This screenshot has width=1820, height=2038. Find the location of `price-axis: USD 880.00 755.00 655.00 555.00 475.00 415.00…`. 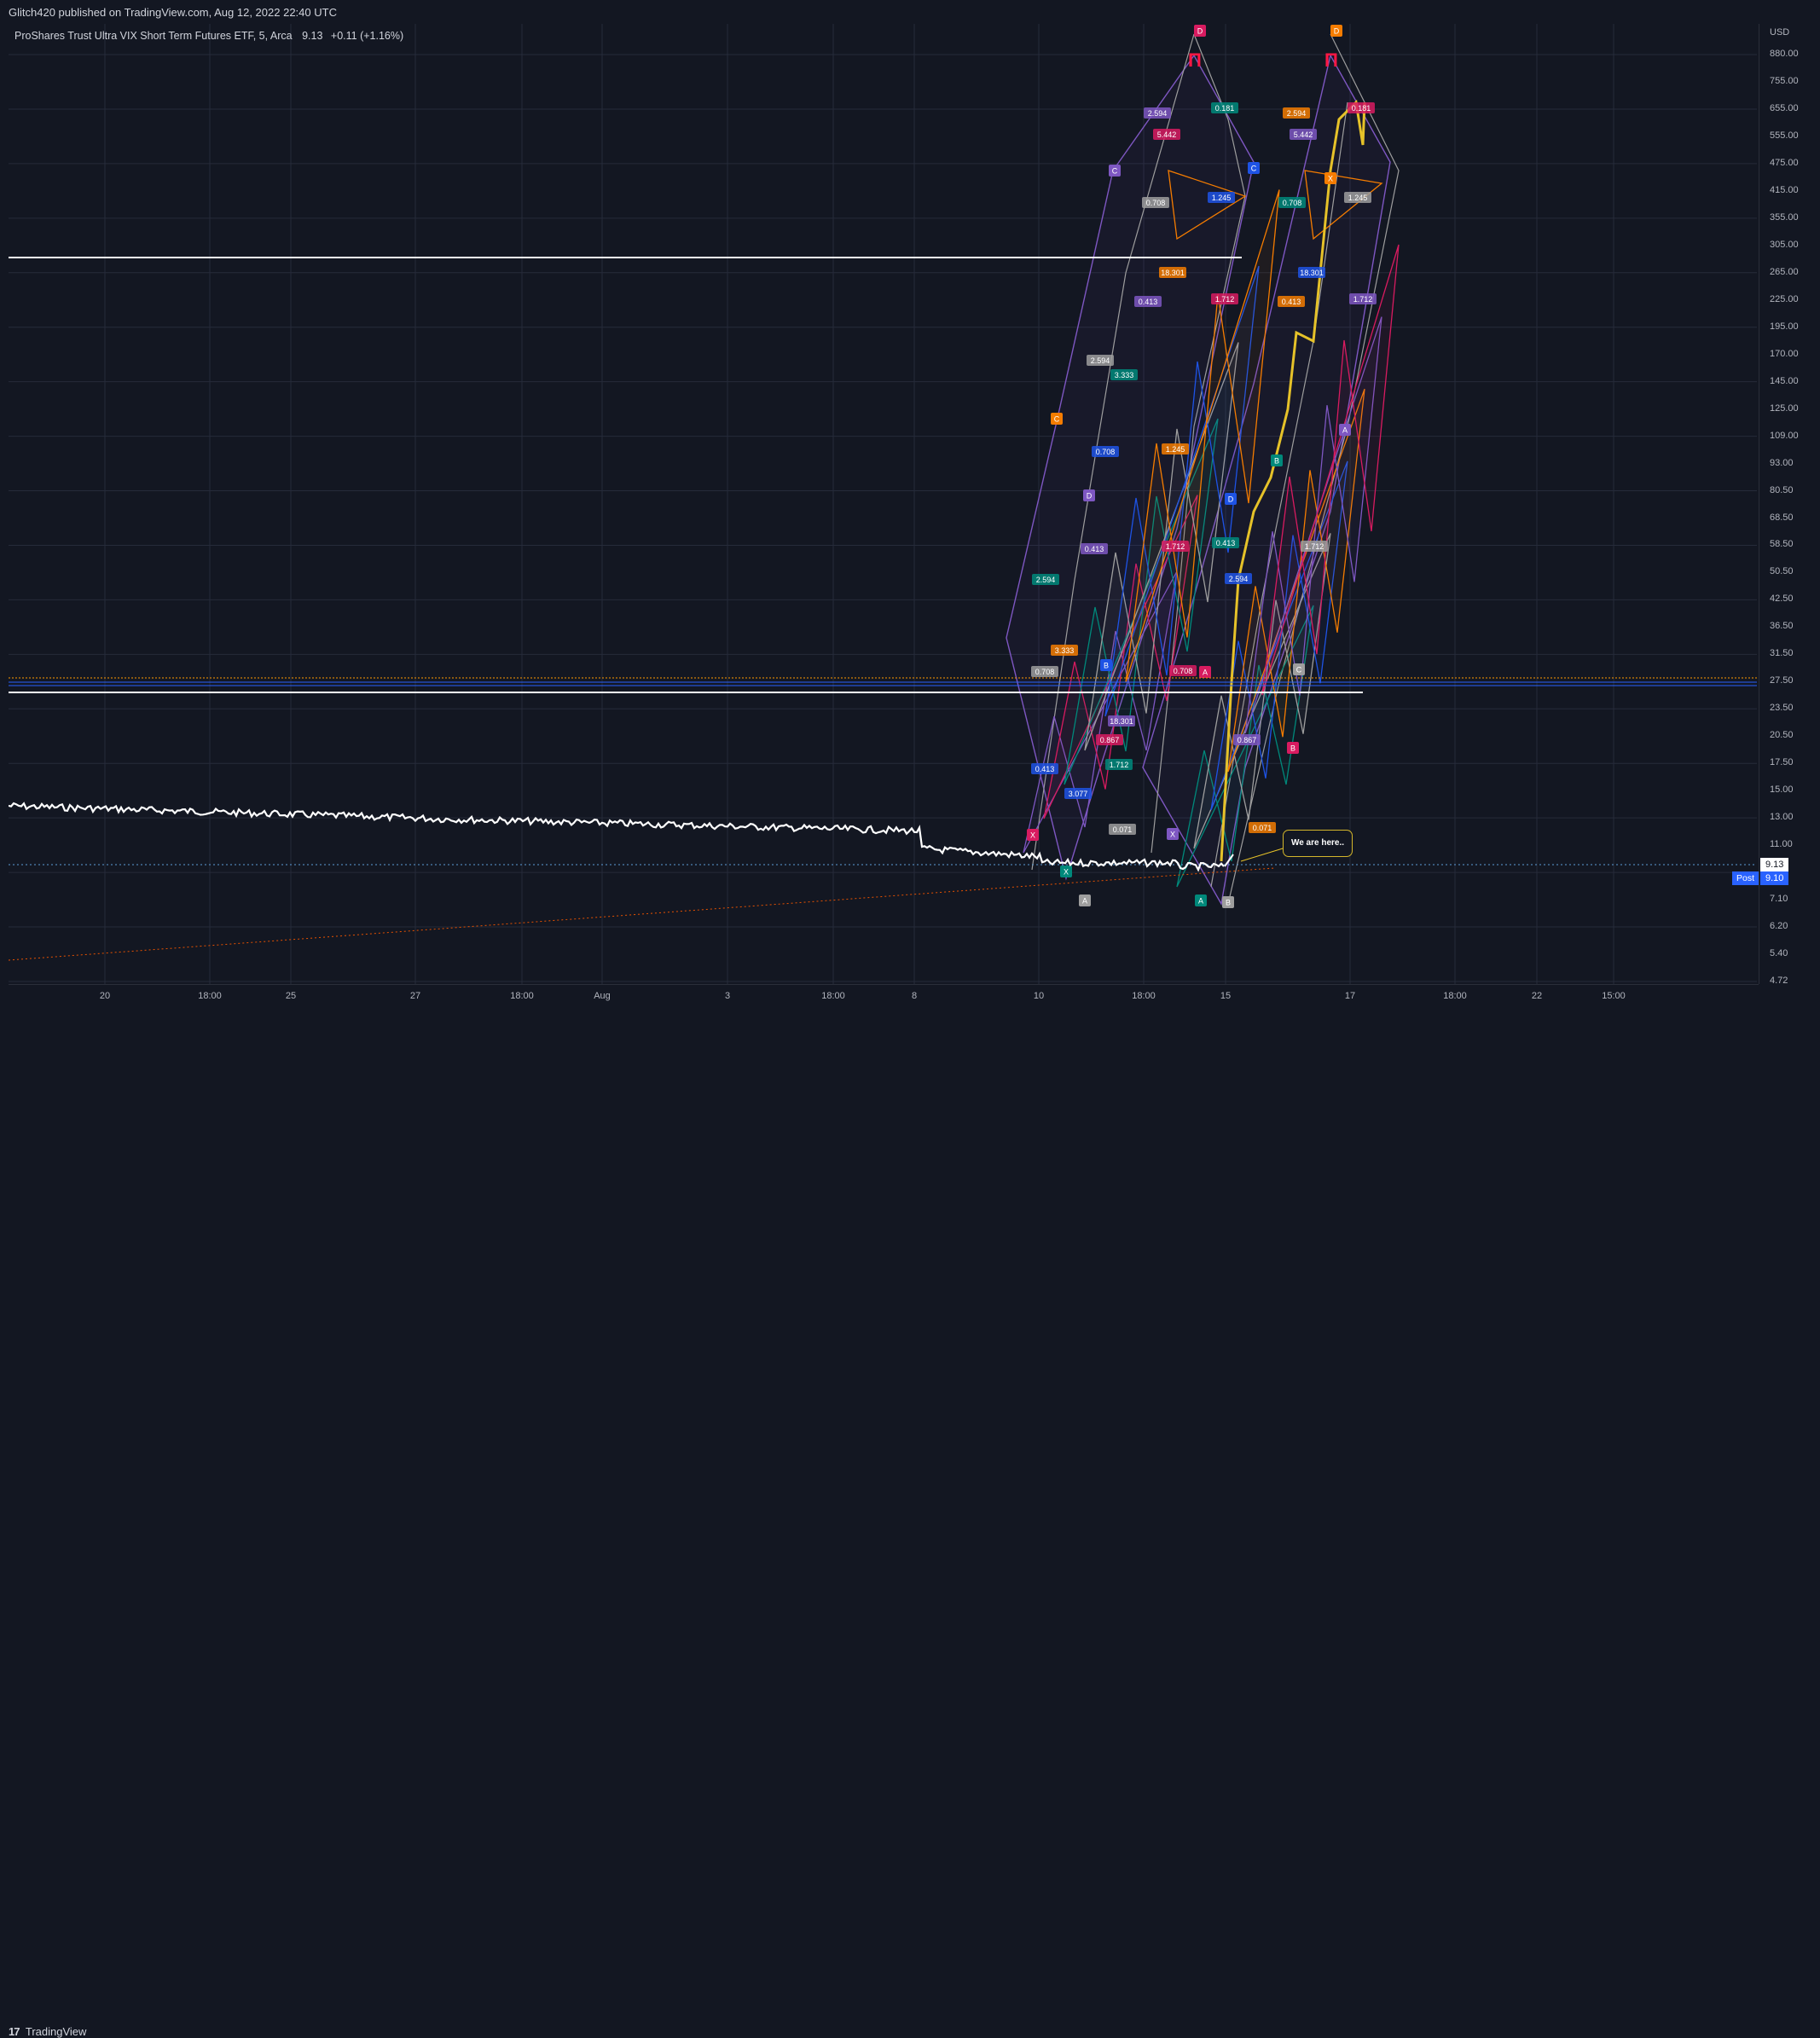

price-axis: USD 880.00 755.00 655.00 555.00 475.00 415.00… is located at coordinates (1790, 505).